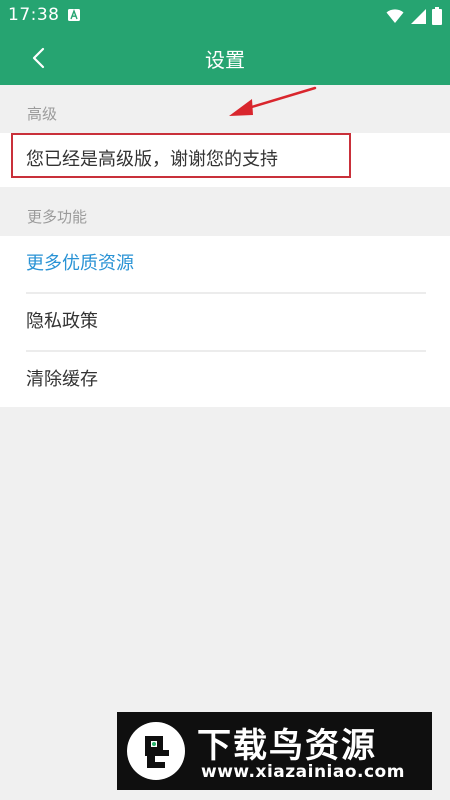 This screenshot has width=450, height=800. I want to click on list-item-premium-status: 您已经是高级版，谢谢您的支持, so click(225, 160).